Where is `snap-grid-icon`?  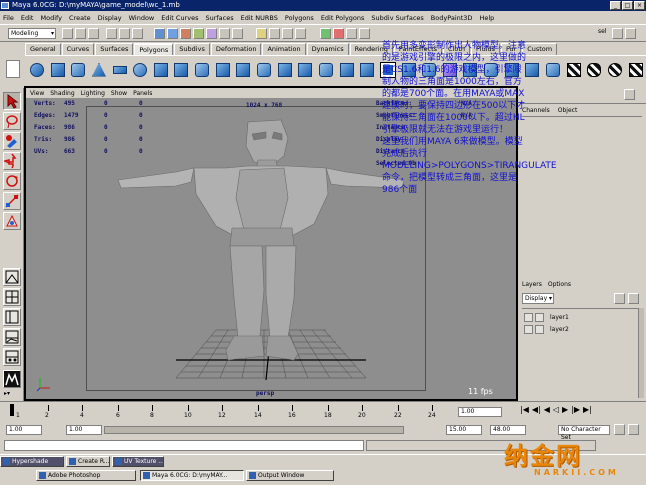 snap-grid-icon is located at coordinates (261, 33).